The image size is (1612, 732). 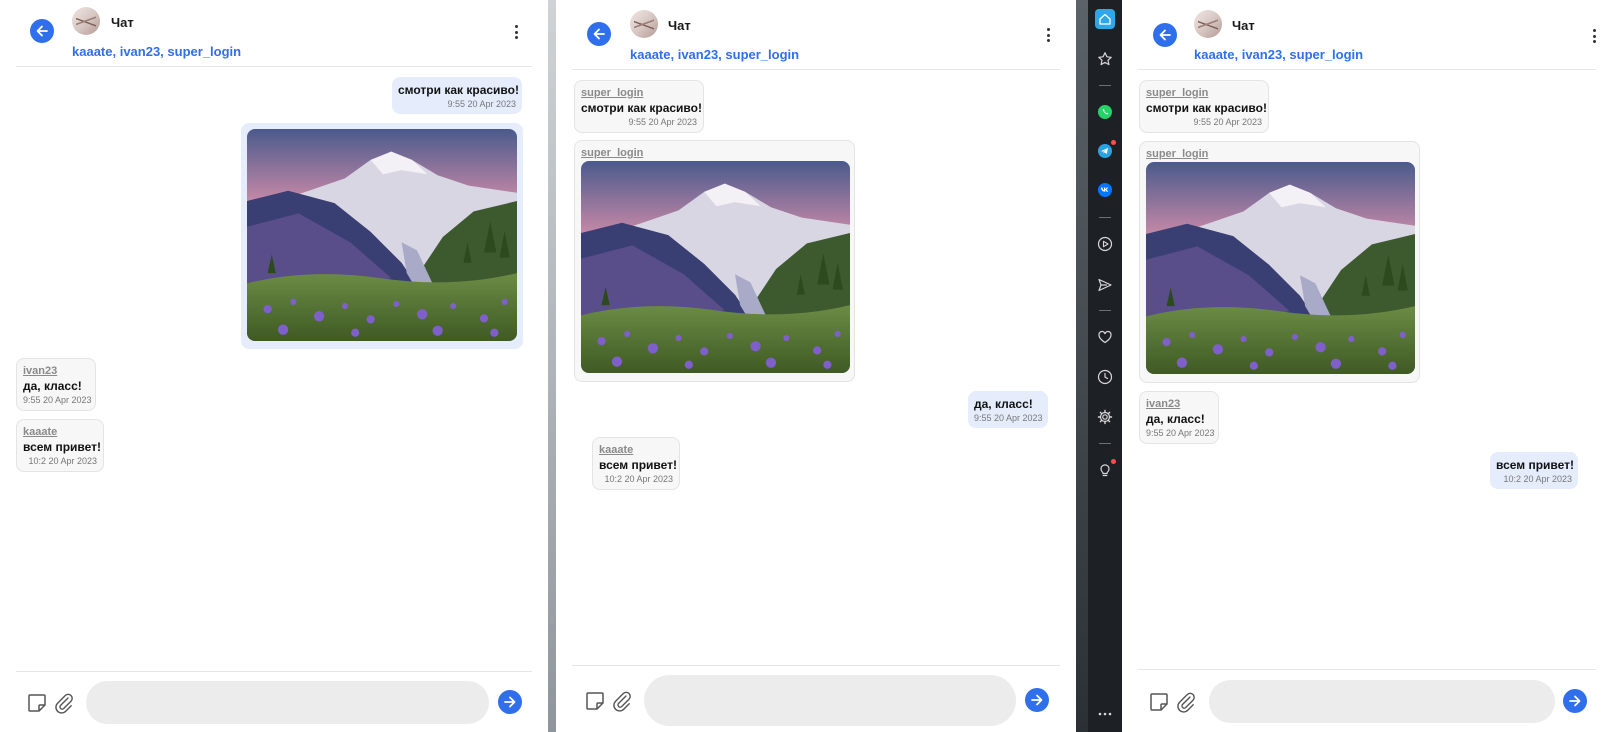 What do you see at coordinates (1105, 469) in the screenshot?
I see `lightbulb-icon` at bounding box center [1105, 469].